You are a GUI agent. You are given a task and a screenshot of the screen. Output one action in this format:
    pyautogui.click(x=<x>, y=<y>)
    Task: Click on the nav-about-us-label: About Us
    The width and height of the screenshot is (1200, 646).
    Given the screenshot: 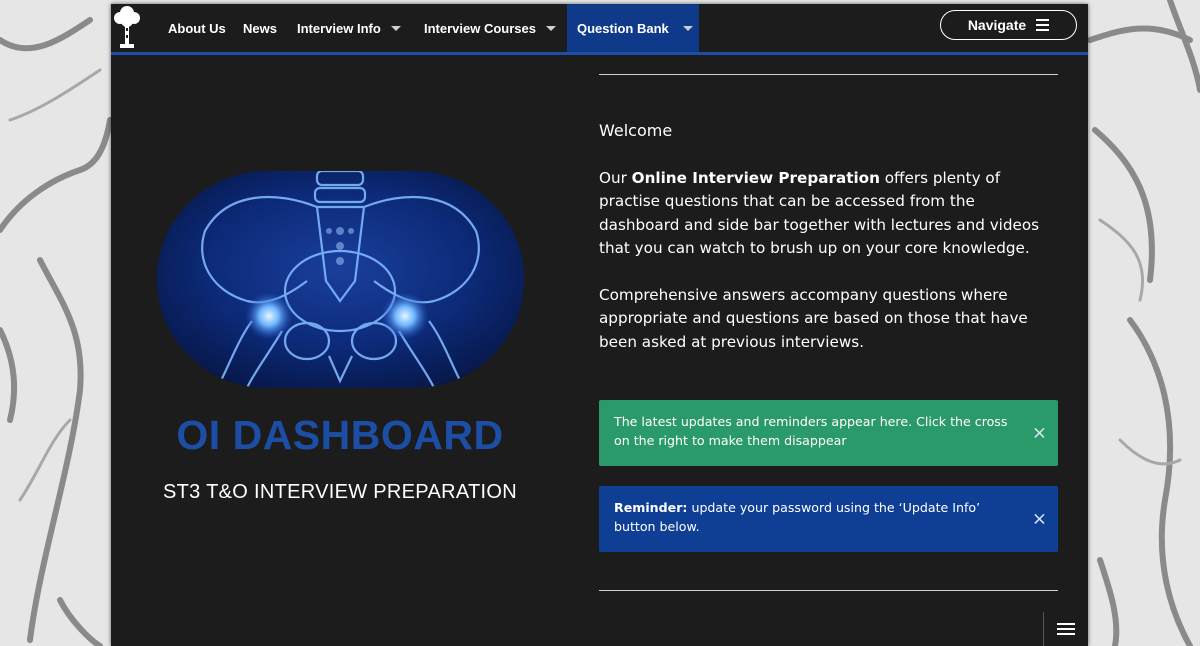 What is the action you would take?
    pyautogui.click(x=197, y=28)
    